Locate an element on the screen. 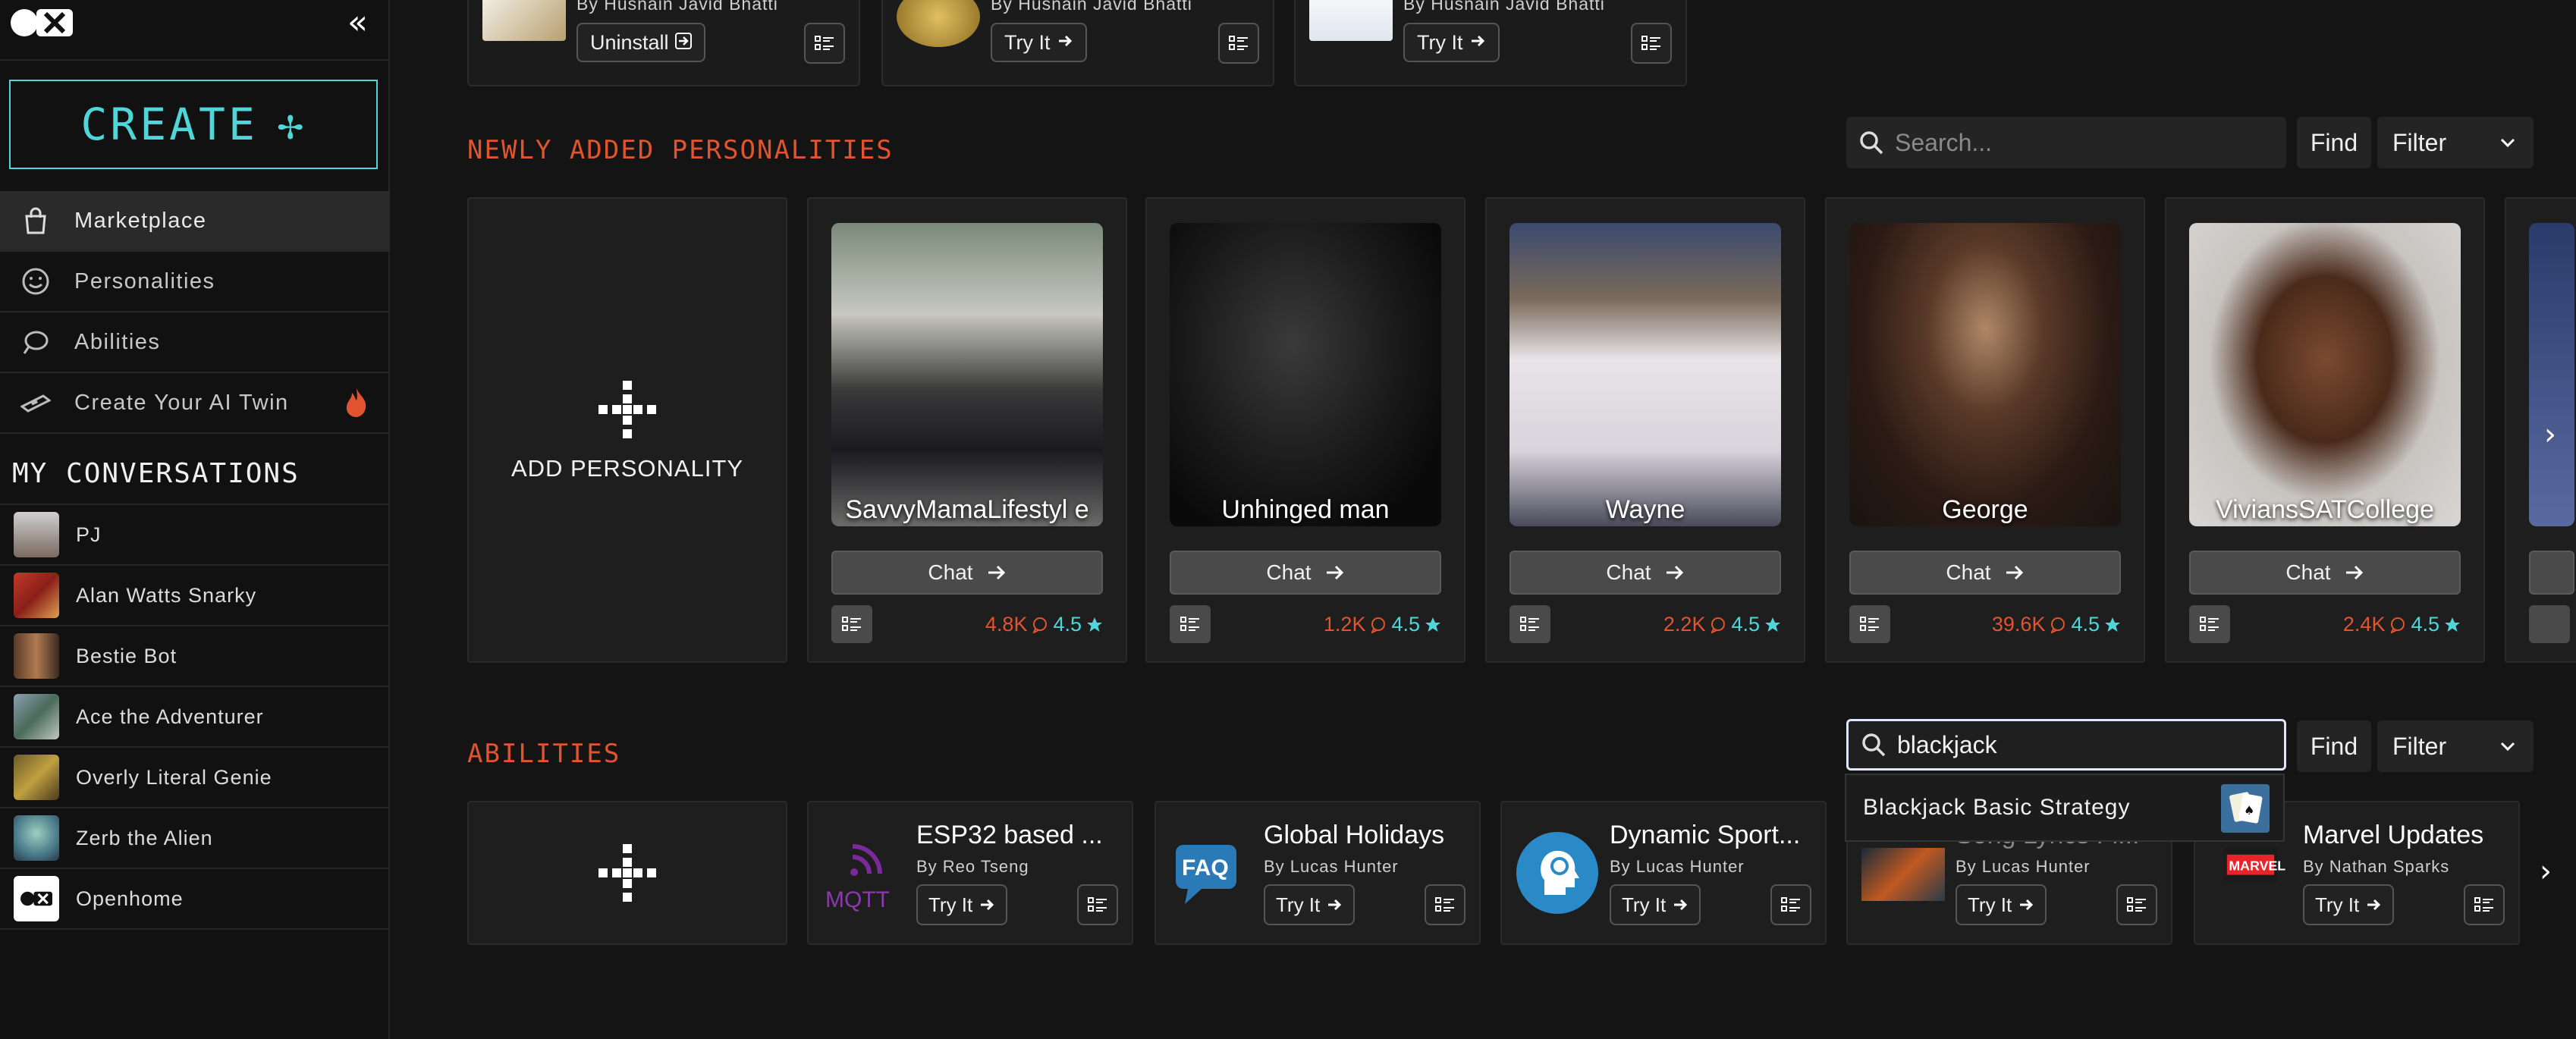 The width and height of the screenshot is (2576, 1039). nav-label: Abilities is located at coordinates (117, 341).